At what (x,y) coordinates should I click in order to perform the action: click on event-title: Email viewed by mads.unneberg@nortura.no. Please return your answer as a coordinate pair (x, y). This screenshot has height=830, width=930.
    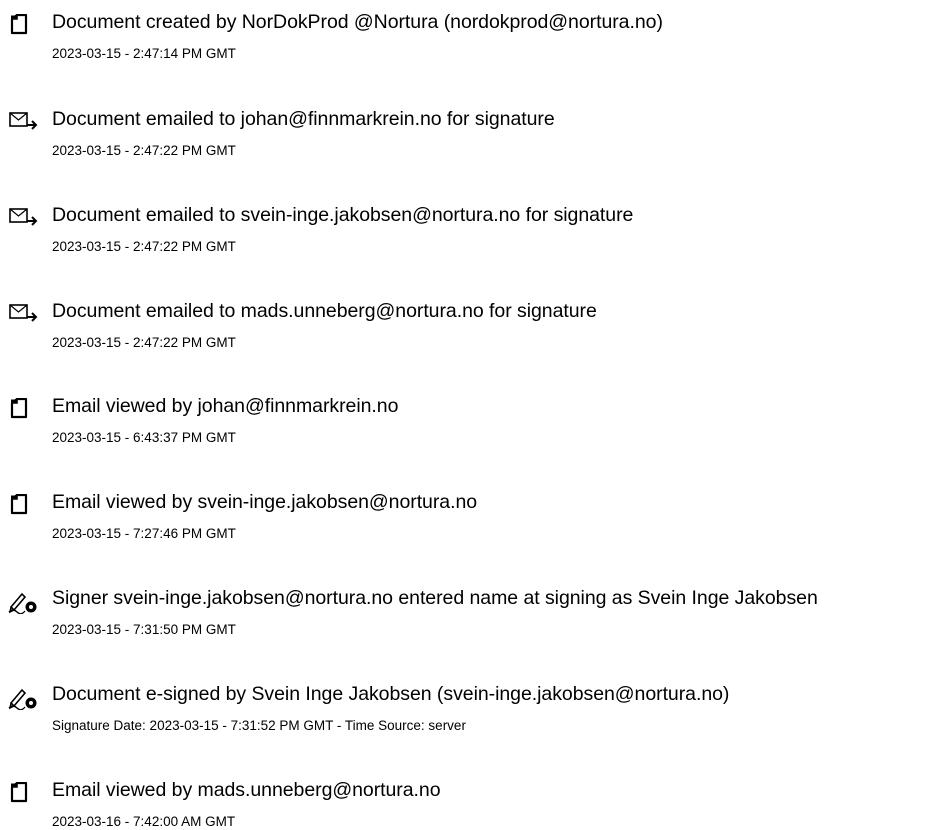
    Looking at the image, I should click on (246, 790).